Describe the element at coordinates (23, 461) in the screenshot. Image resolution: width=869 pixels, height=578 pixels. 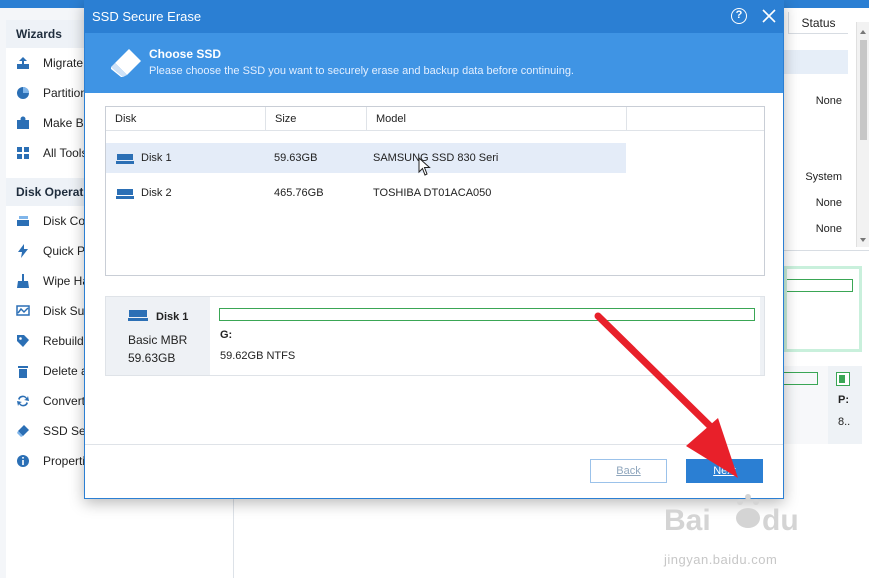
I see `properties-icon` at that location.